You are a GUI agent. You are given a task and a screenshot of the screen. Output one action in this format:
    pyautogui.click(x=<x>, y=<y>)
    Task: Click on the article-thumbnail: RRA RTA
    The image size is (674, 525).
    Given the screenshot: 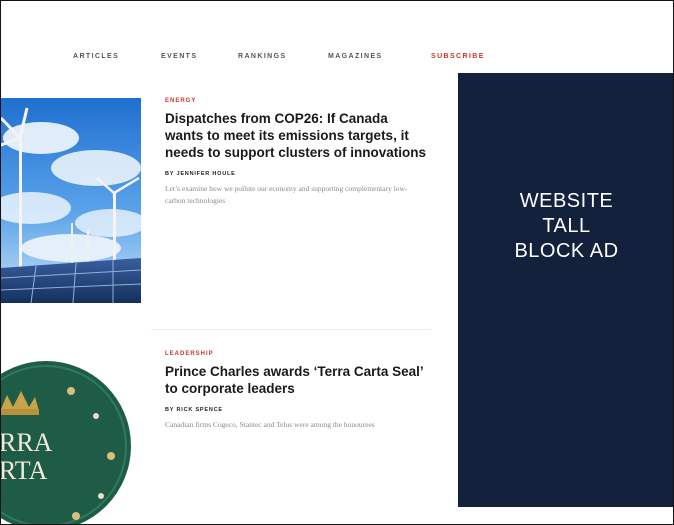 What is the action you would take?
    pyautogui.click(x=71, y=437)
    